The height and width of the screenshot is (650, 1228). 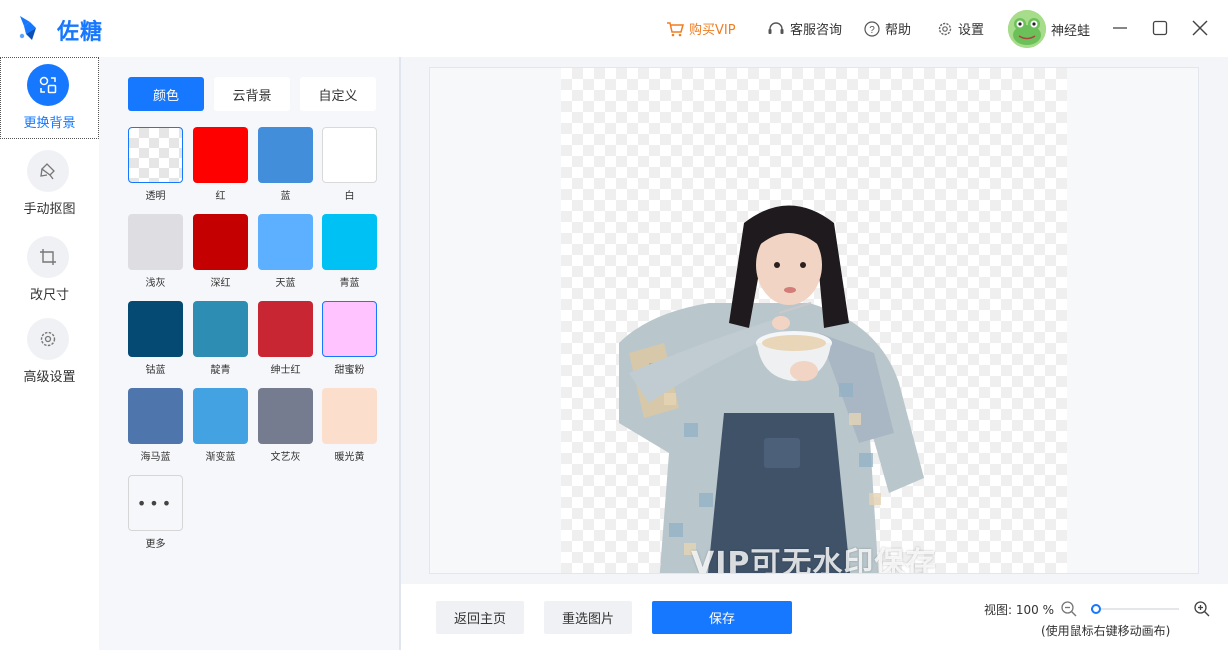 I want to click on swatch-label: 白, so click(x=349, y=196).